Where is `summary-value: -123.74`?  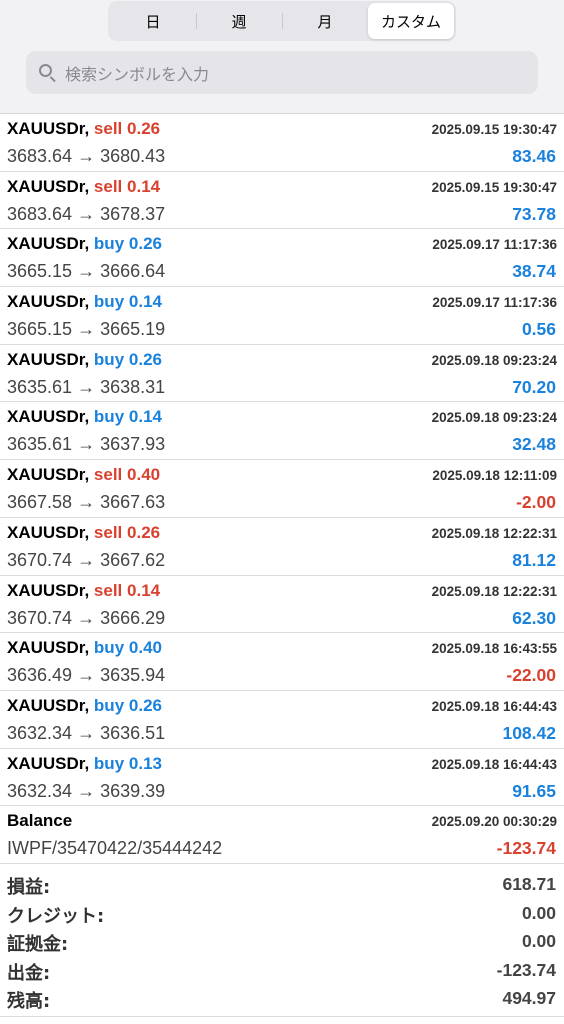 summary-value: -123.74 is located at coordinates (526, 969).